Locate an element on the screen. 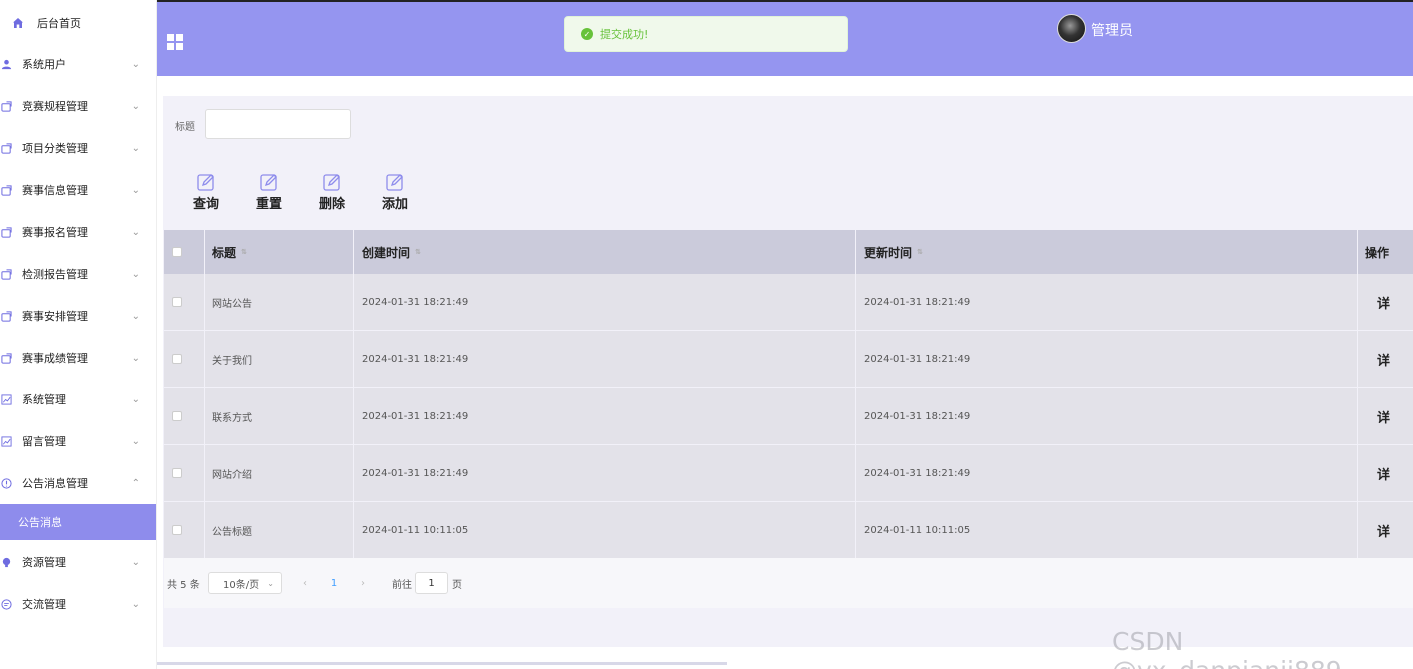 The height and width of the screenshot is (669, 1413). horizontal-scrollbar is located at coordinates (442, 663).